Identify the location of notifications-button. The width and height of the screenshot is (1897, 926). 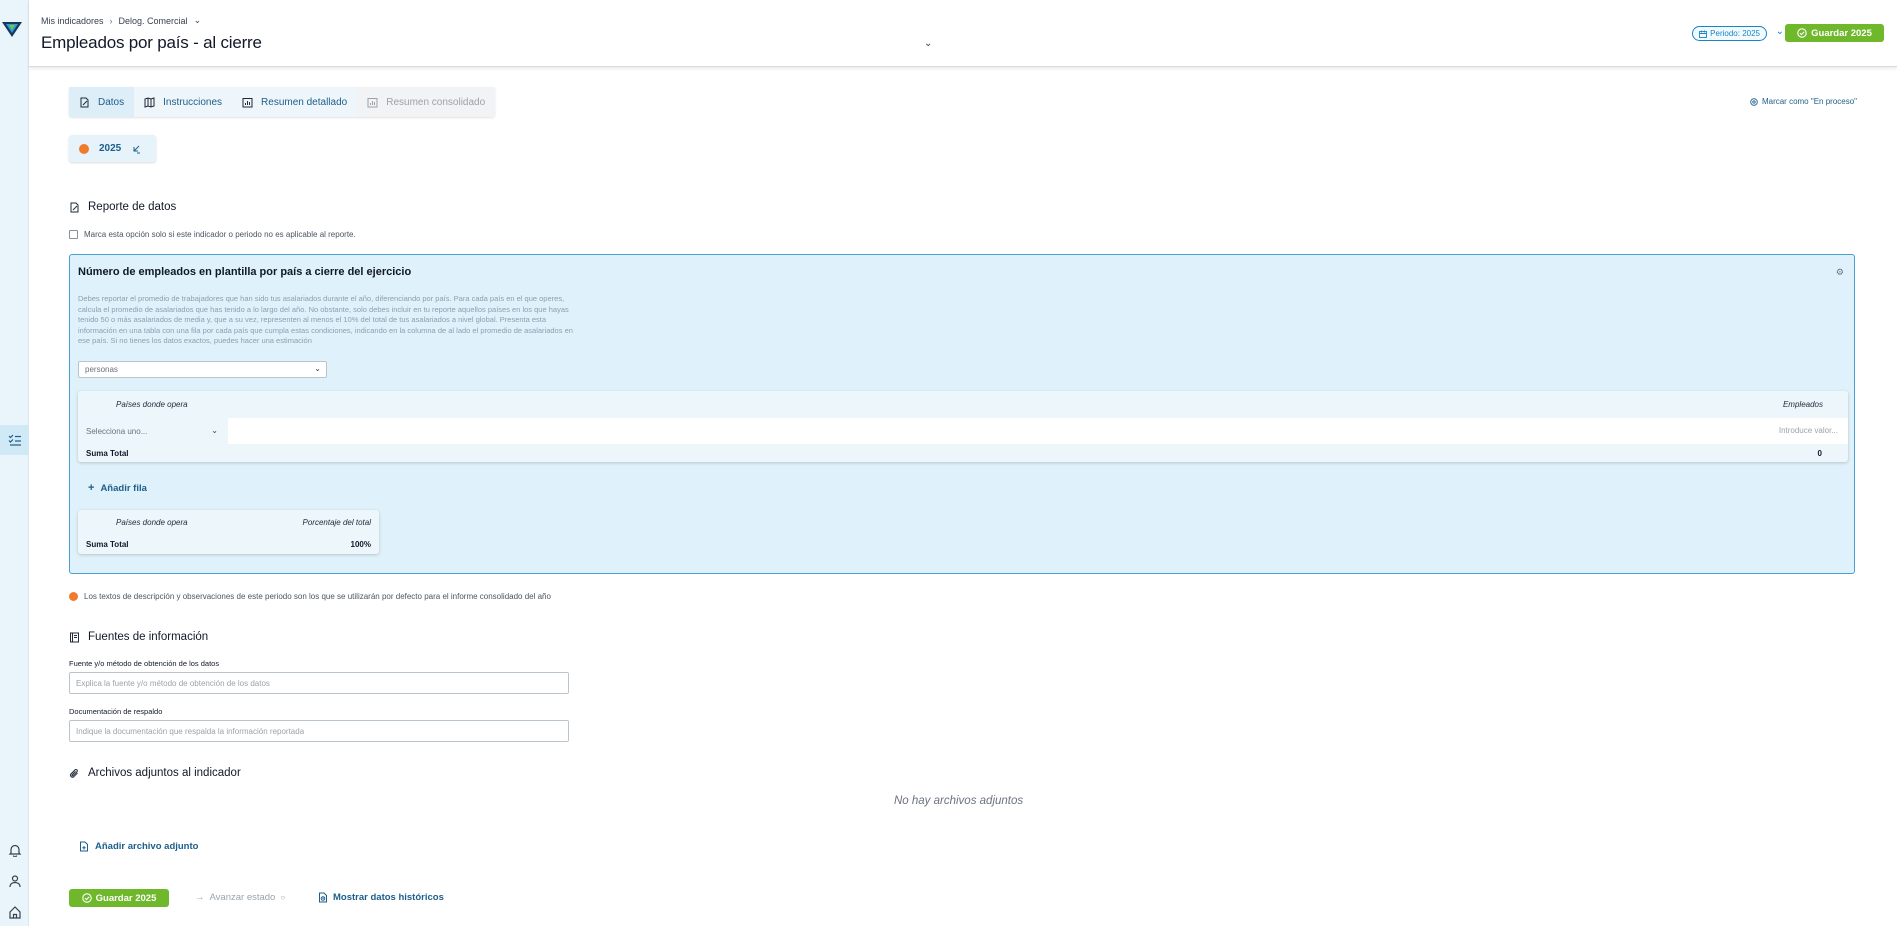
(14, 850).